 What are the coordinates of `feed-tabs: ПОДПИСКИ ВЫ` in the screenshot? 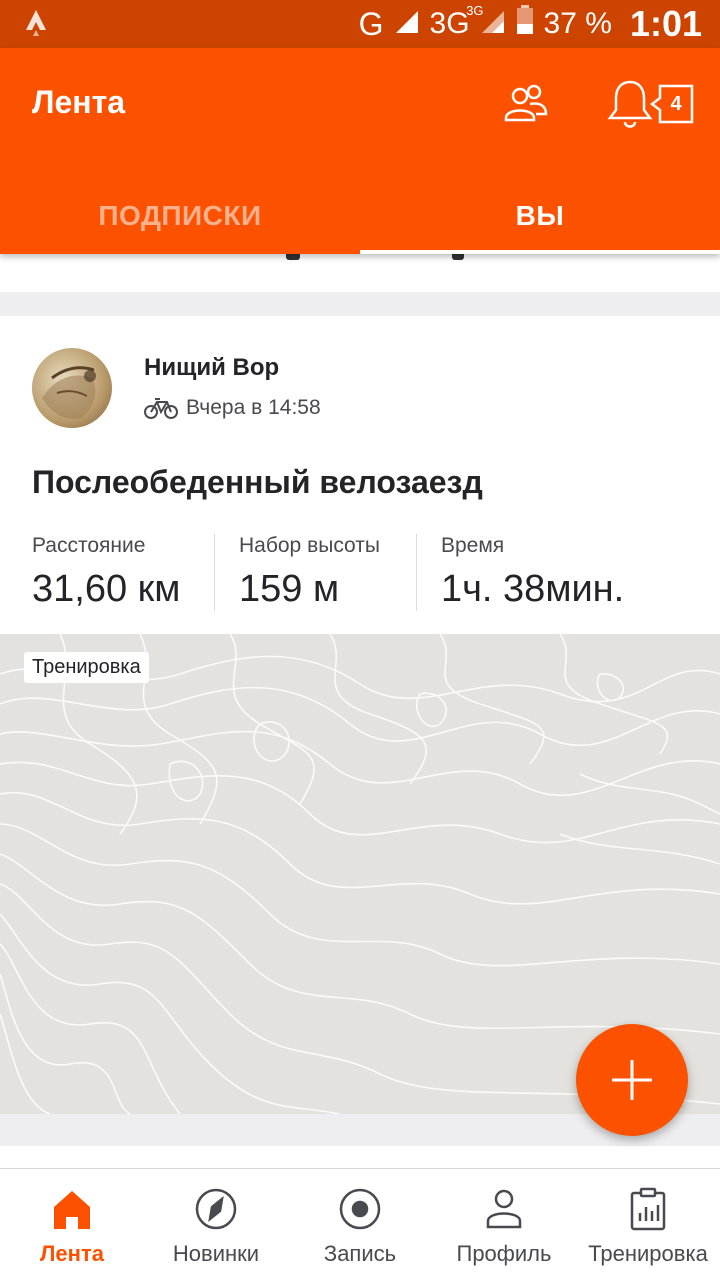 It's located at (360, 216).